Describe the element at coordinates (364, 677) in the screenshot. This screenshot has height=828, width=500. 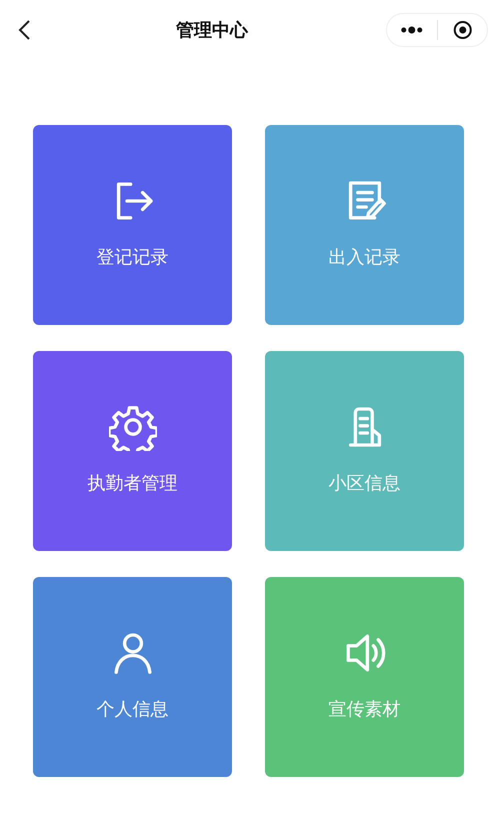
I see `menu-tile: 宣传素材` at that location.